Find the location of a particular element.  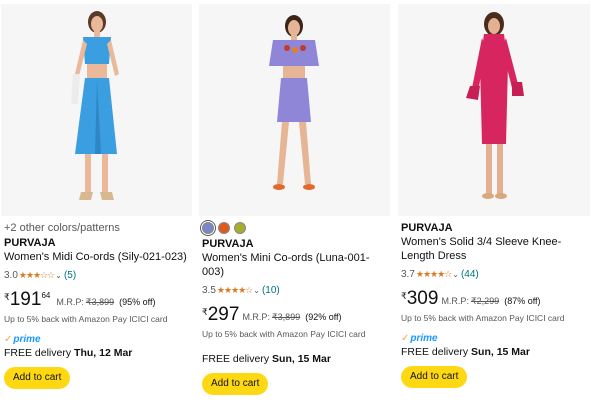

price: ₹ 309 M.R.P: ₹2,299 (87% off) is located at coordinates (494, 300).